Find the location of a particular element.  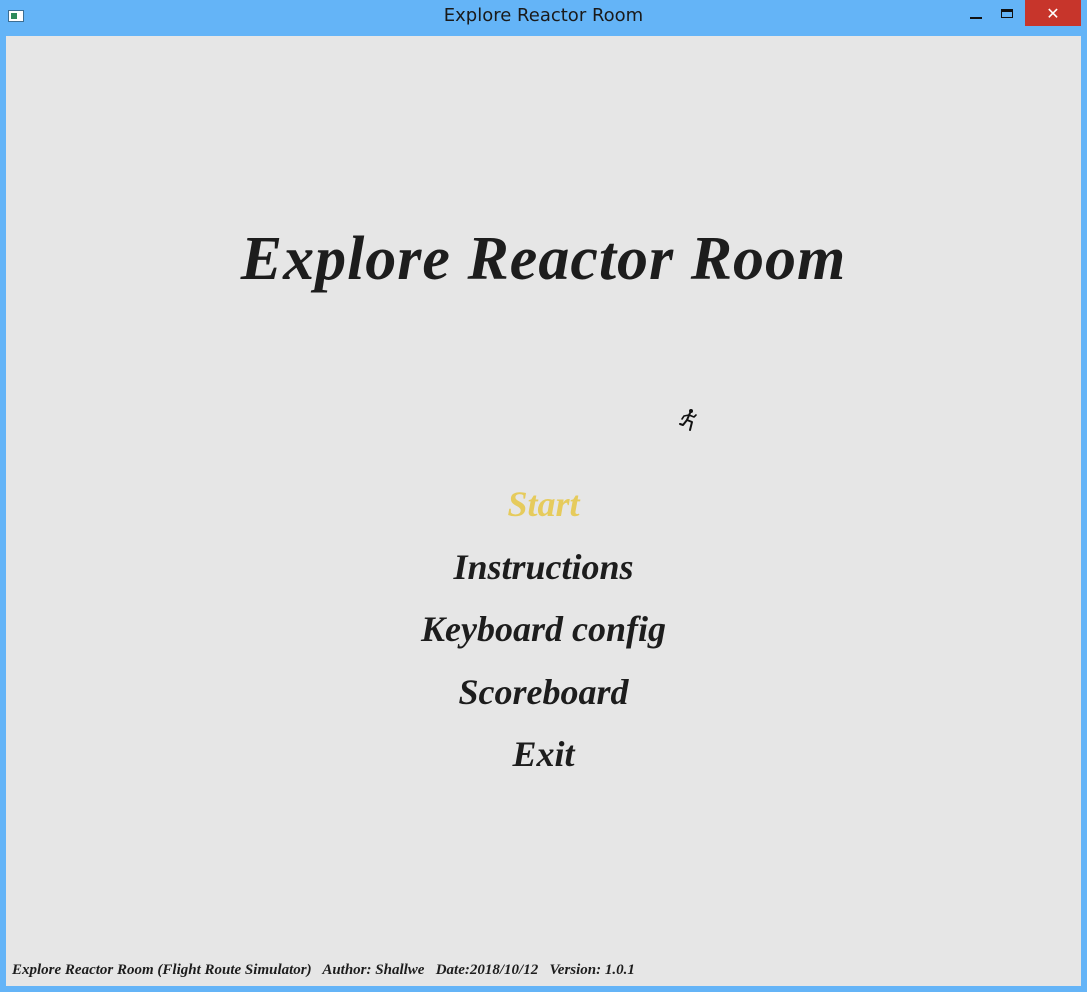

game-title: Explore Reactor Room is located at coordinates (543, 259).